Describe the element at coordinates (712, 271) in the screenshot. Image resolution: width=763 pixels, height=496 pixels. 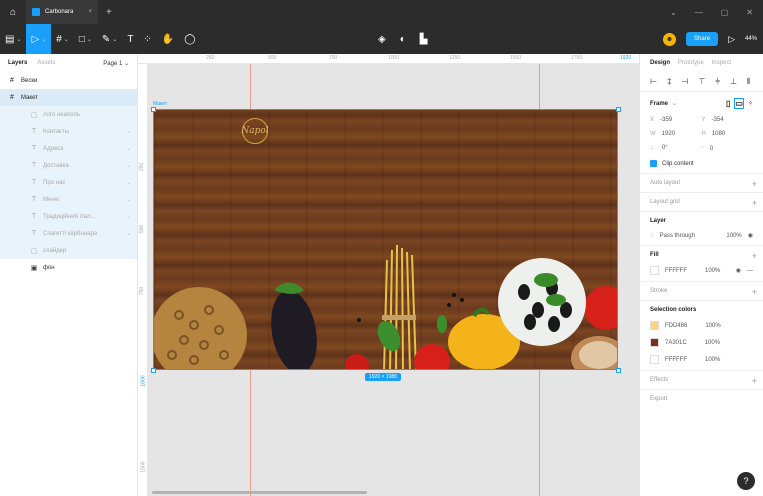
I see `fill-opacity: 100%` at that location.